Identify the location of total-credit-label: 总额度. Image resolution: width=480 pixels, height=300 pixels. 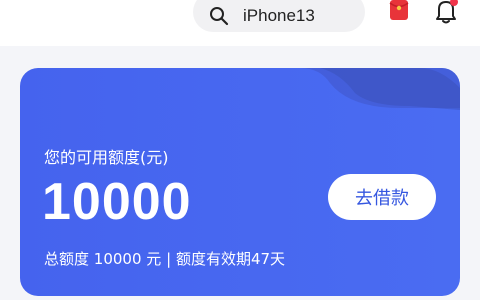
(67, 259).